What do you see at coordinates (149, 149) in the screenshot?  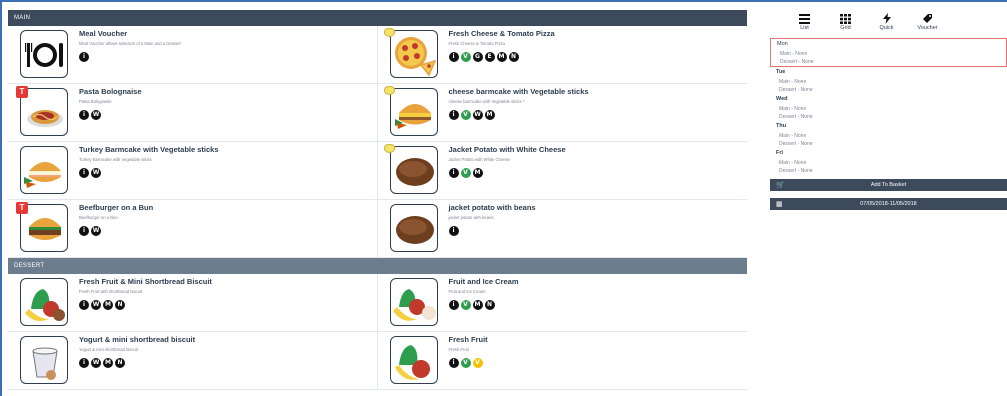 I see `item-title: Turkey Barmcake with Vegetable sticks` at bounding box center [149, 149].